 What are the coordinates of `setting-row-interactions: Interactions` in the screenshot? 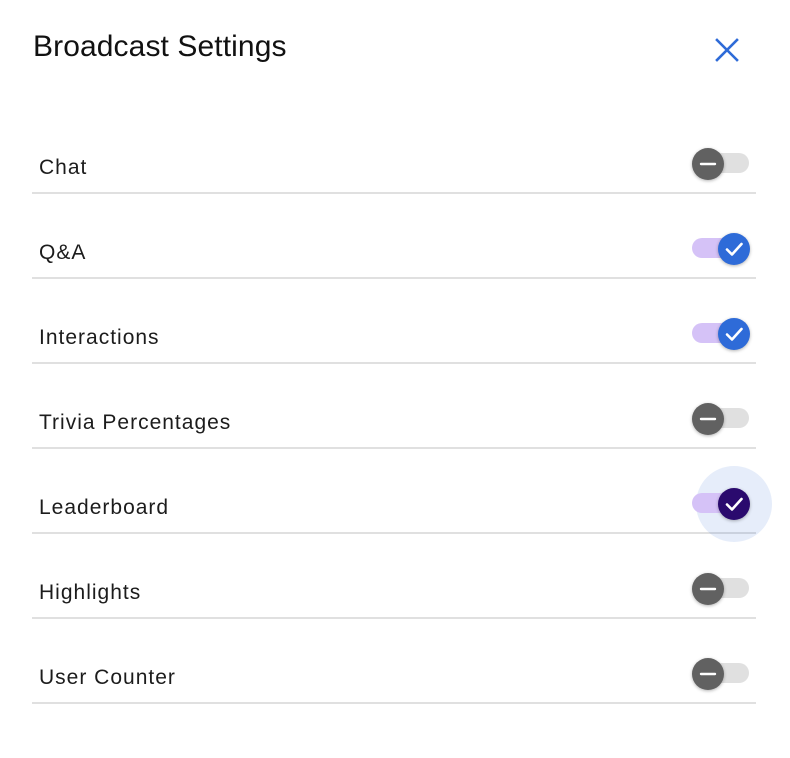 It's located at (394, 321).